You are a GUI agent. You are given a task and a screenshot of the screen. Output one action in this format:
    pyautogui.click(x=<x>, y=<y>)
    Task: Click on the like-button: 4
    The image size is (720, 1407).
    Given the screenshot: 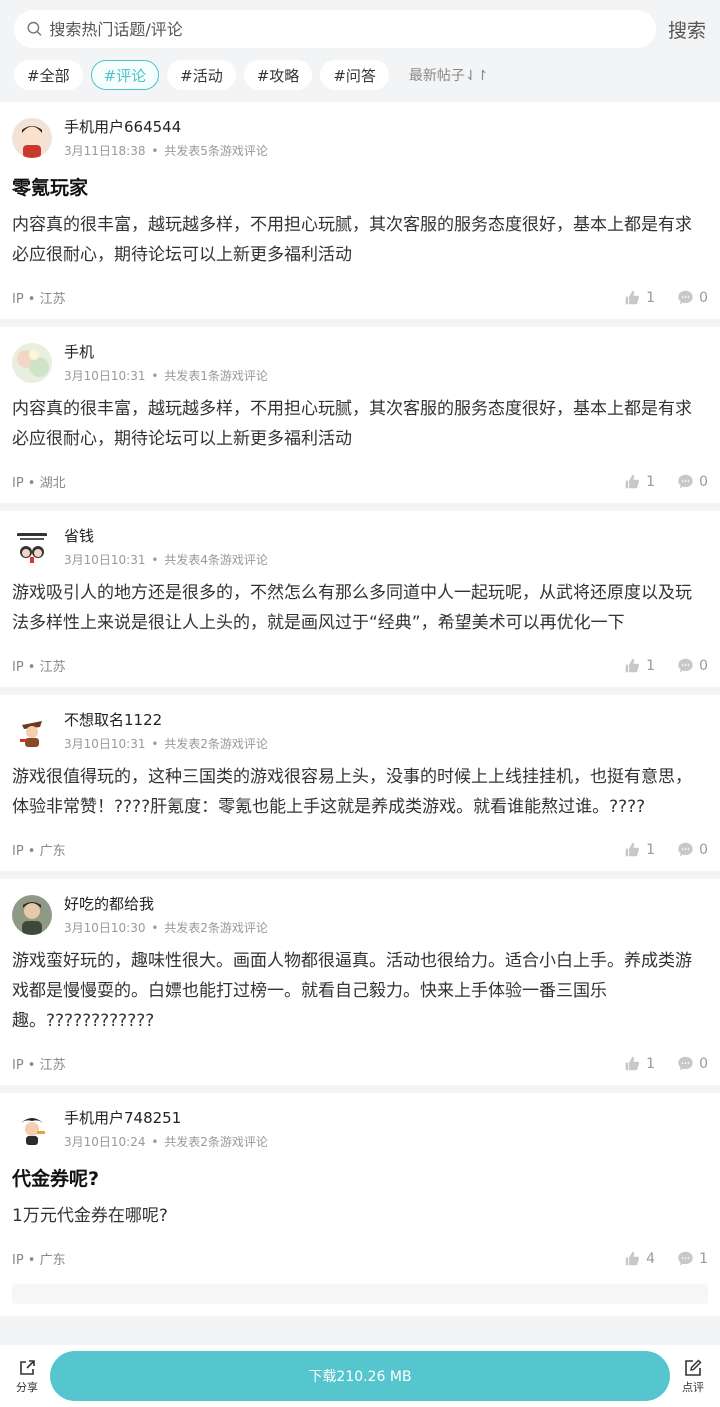 What is the action you would take?
    pyautogui.click(x=639, y=1258)
    